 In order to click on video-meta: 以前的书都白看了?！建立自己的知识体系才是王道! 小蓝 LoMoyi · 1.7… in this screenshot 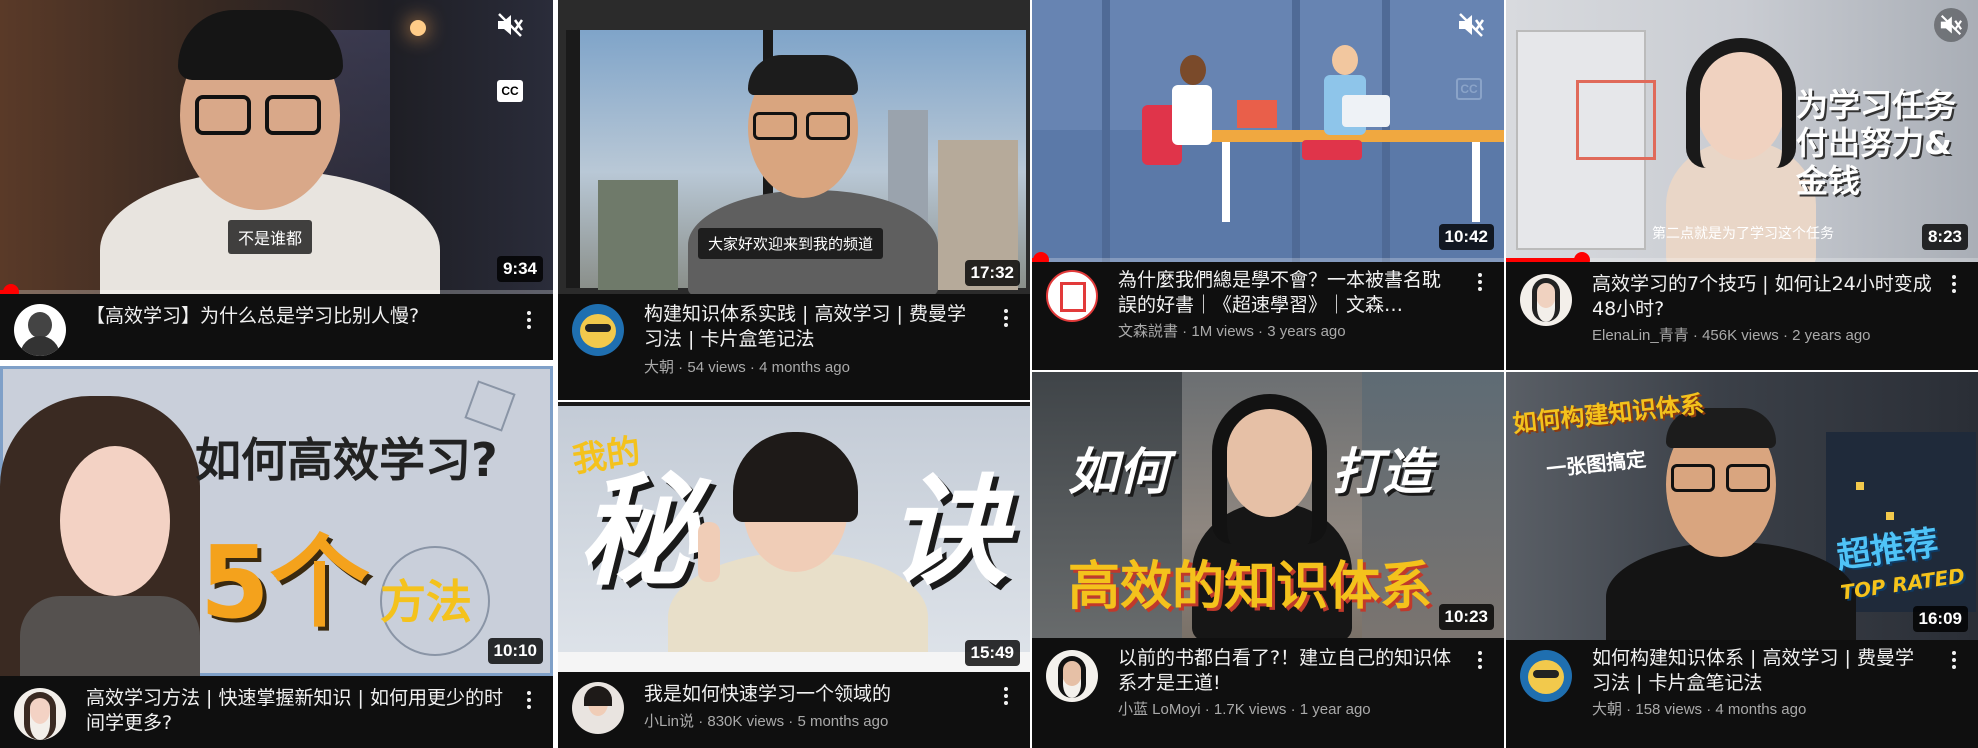, I will do `click(1268, 693)`.